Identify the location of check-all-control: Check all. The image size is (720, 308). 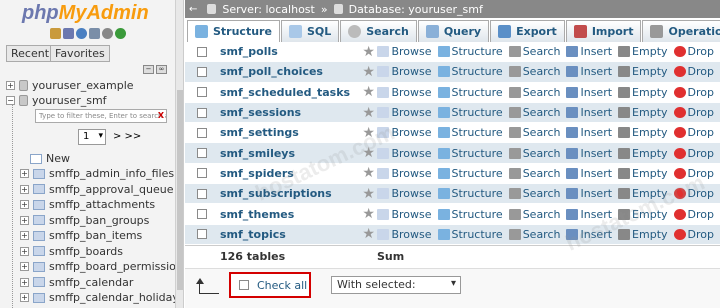
(270, 285).